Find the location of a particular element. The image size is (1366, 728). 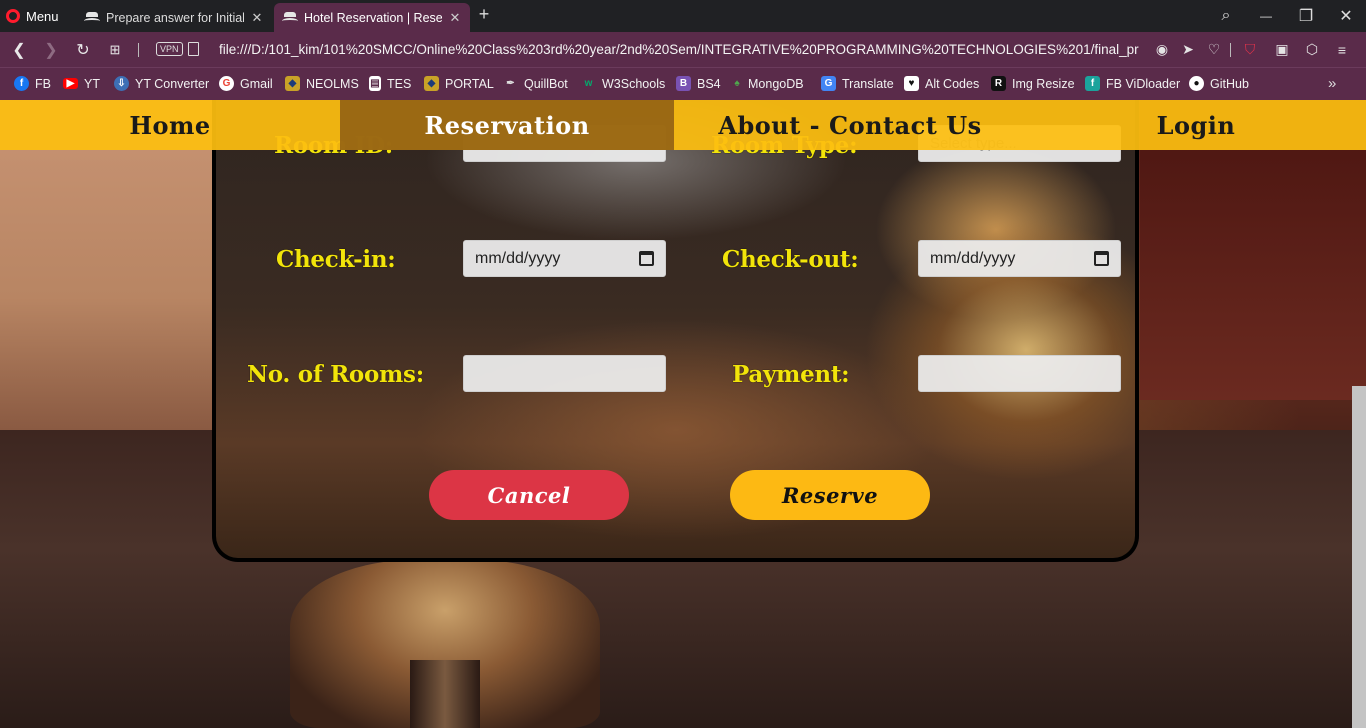

bookmark-fb-vidloader: f FB ViDloader is located at coordinates (1132, 83).